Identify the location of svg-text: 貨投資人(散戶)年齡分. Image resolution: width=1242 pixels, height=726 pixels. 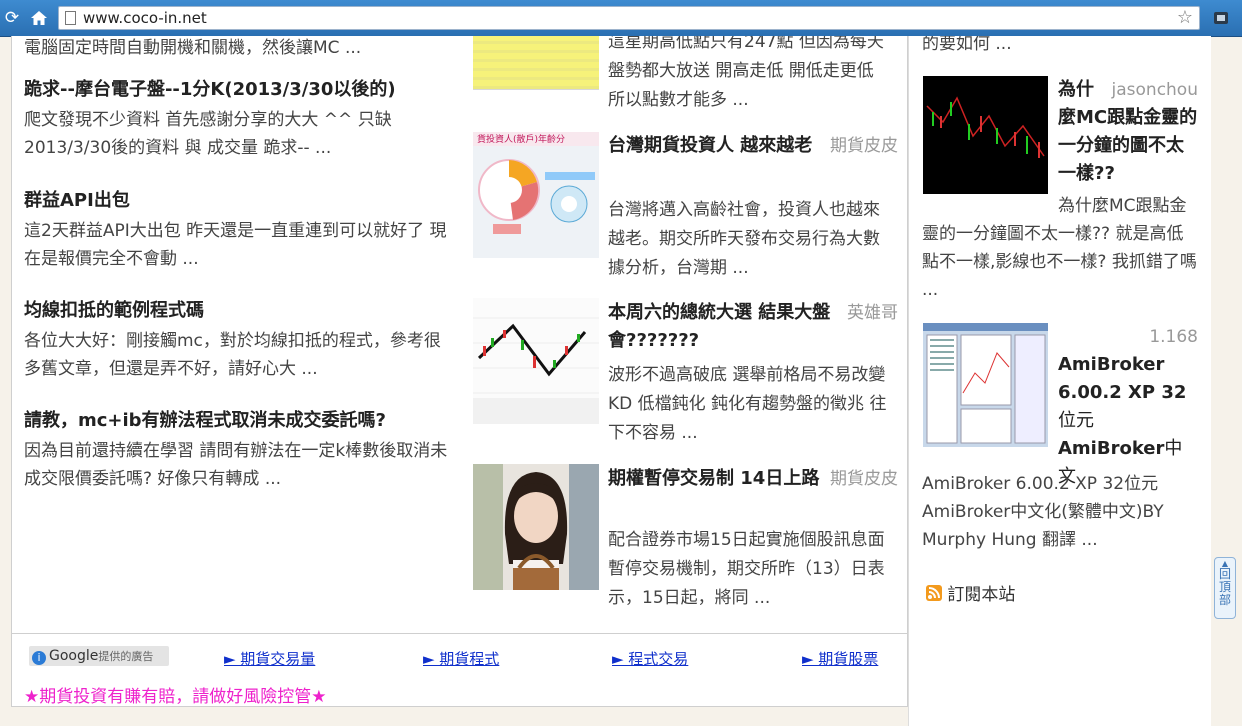
(521, 139).